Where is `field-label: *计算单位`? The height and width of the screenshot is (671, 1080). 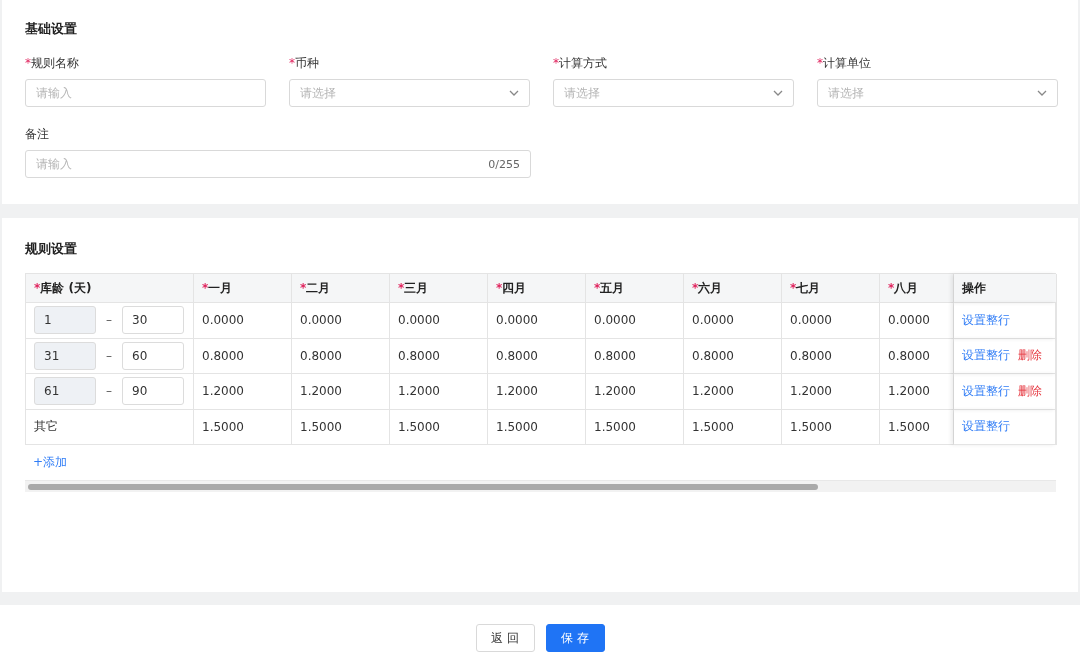
field-label: *计算单位 is located at coordinates (844, 63).